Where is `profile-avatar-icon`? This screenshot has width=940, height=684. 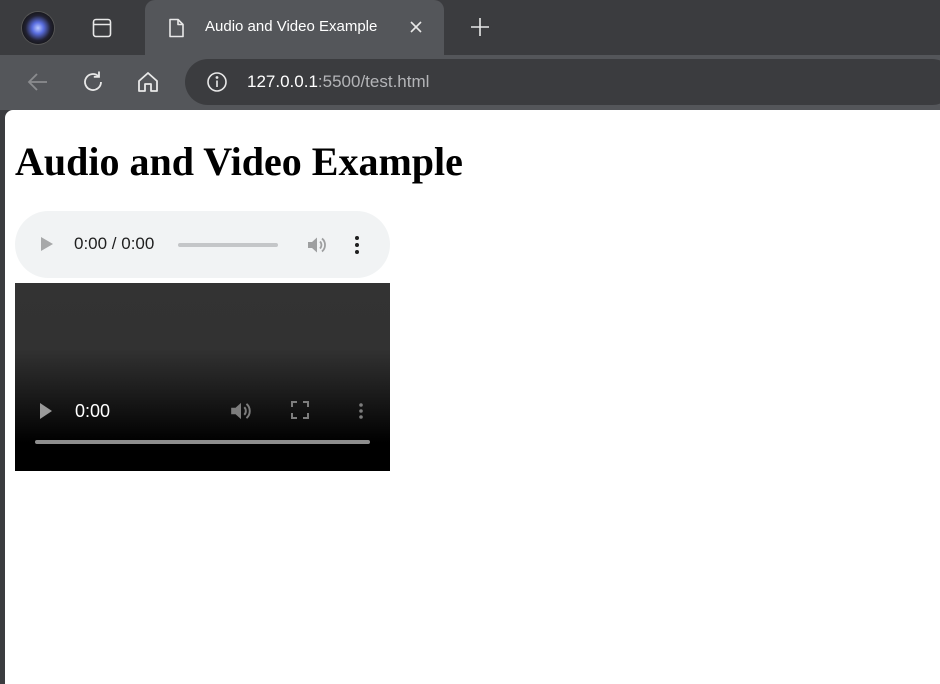 profile-avatar-icon is located at coordinates (38, 28).